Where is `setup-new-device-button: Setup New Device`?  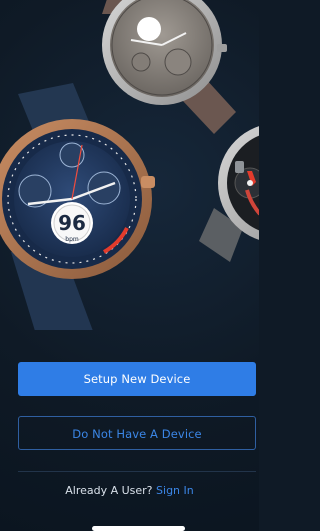
setup-new-device-button: Setup New Device is located at coordinates (137, 379).